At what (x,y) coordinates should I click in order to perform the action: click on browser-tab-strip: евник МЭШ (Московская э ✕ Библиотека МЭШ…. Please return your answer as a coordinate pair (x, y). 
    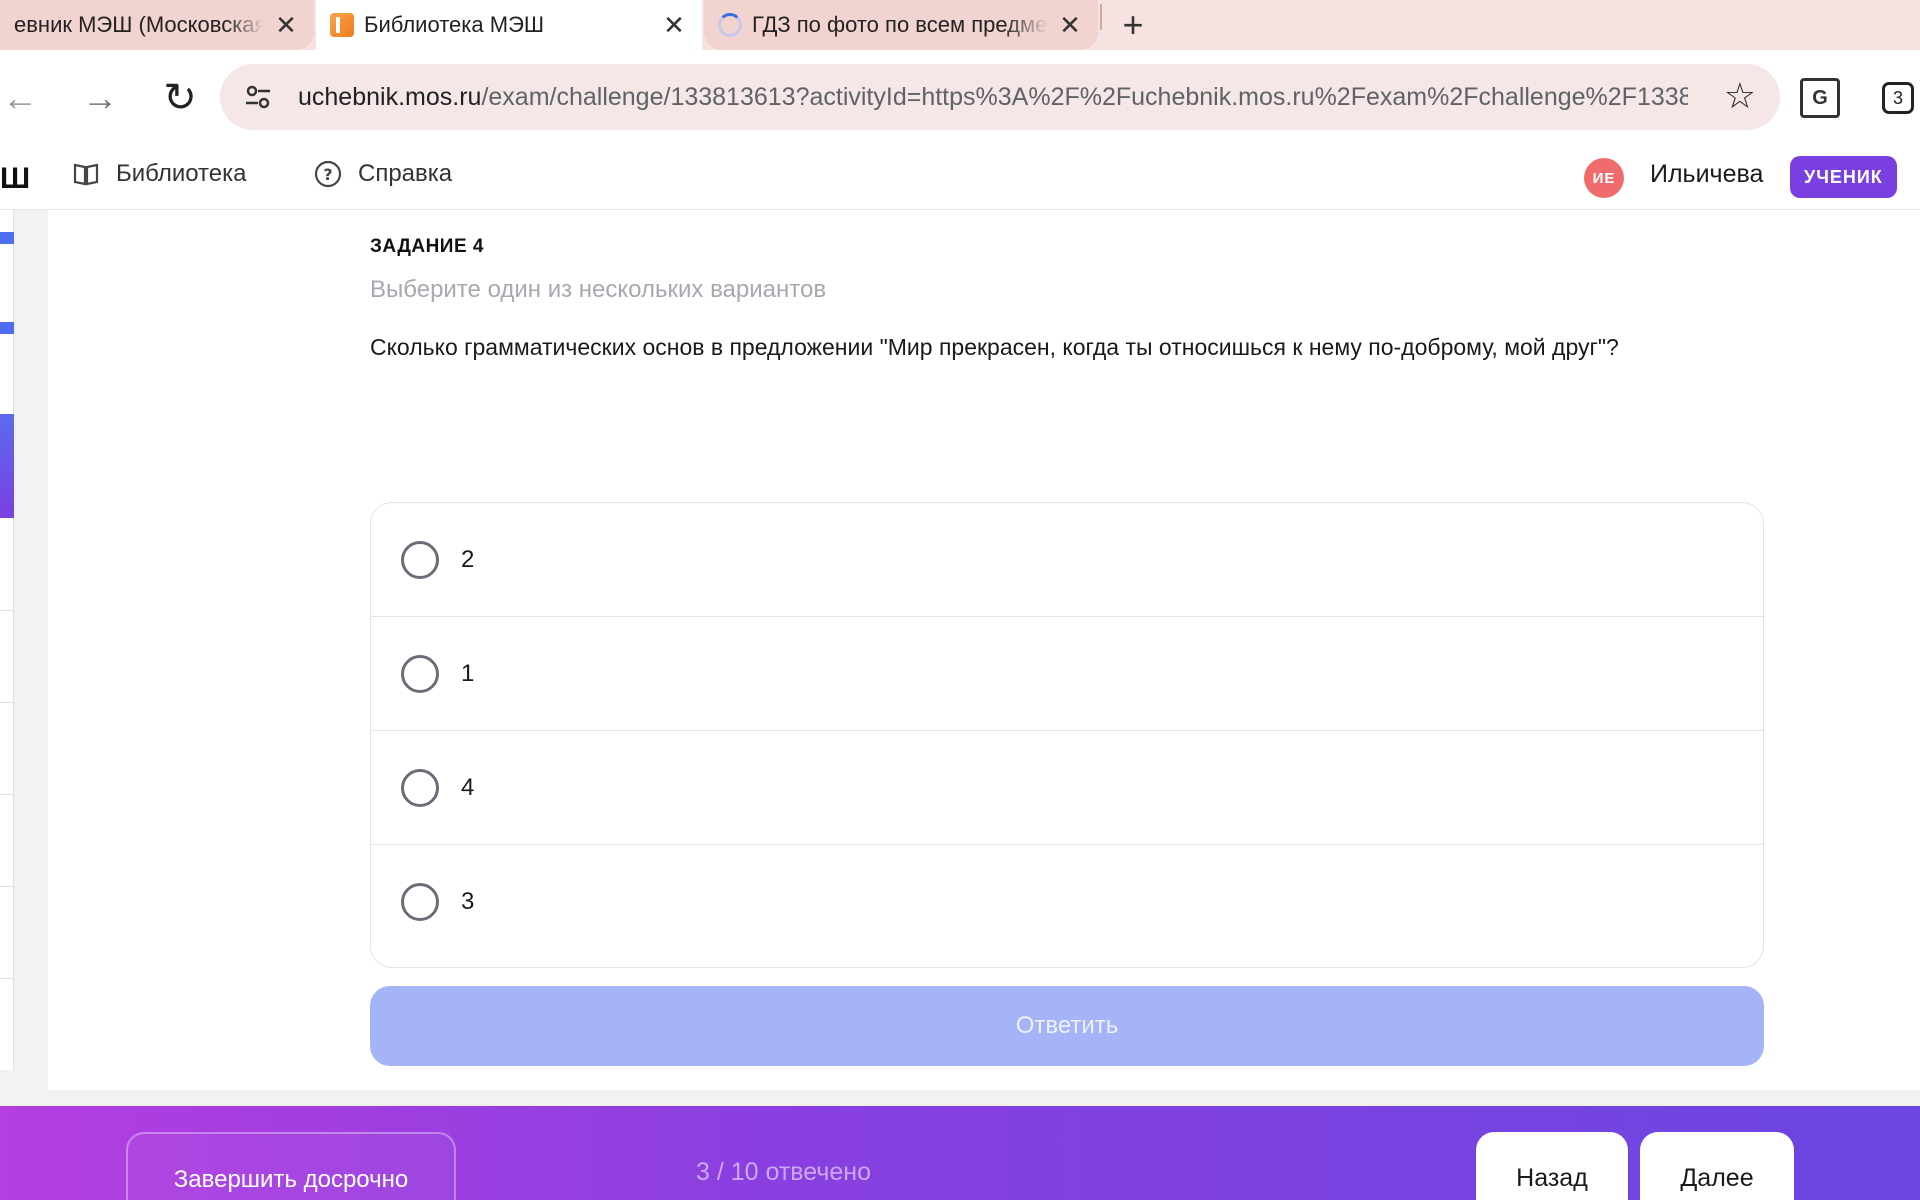
    Looking at the image, I should click on (960, 25).